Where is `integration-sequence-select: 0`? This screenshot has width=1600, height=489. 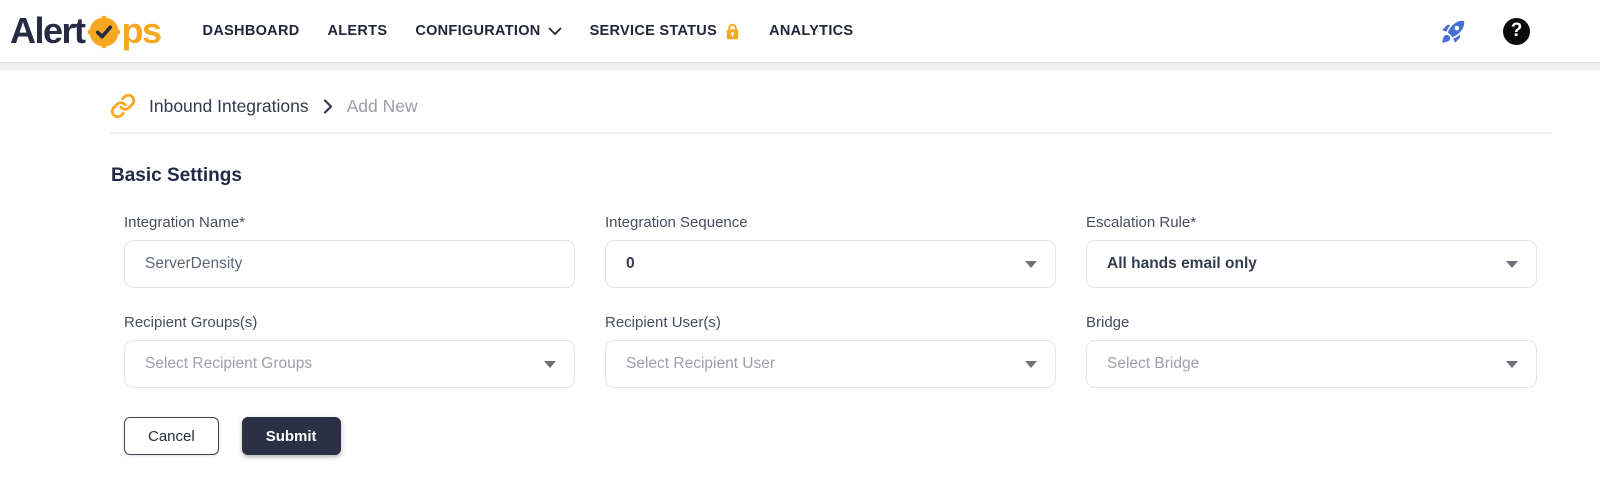
integration-sequence-select: 0 is located at coordinates (830, 264).